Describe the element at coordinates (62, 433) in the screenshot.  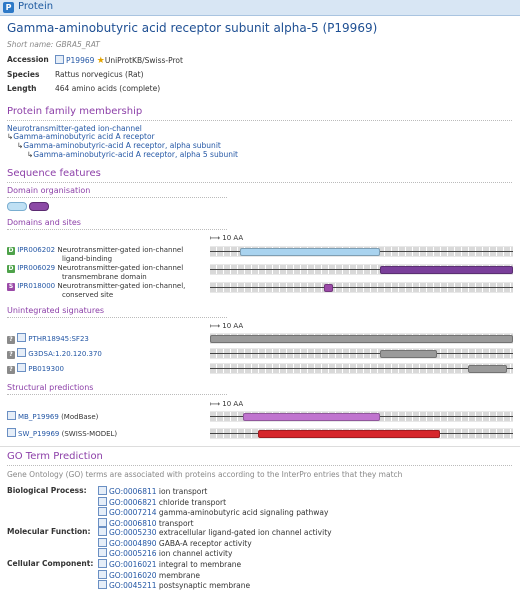
I see `structure-row-label: SW_P19969 (SWISS-MODEL)` at that location.